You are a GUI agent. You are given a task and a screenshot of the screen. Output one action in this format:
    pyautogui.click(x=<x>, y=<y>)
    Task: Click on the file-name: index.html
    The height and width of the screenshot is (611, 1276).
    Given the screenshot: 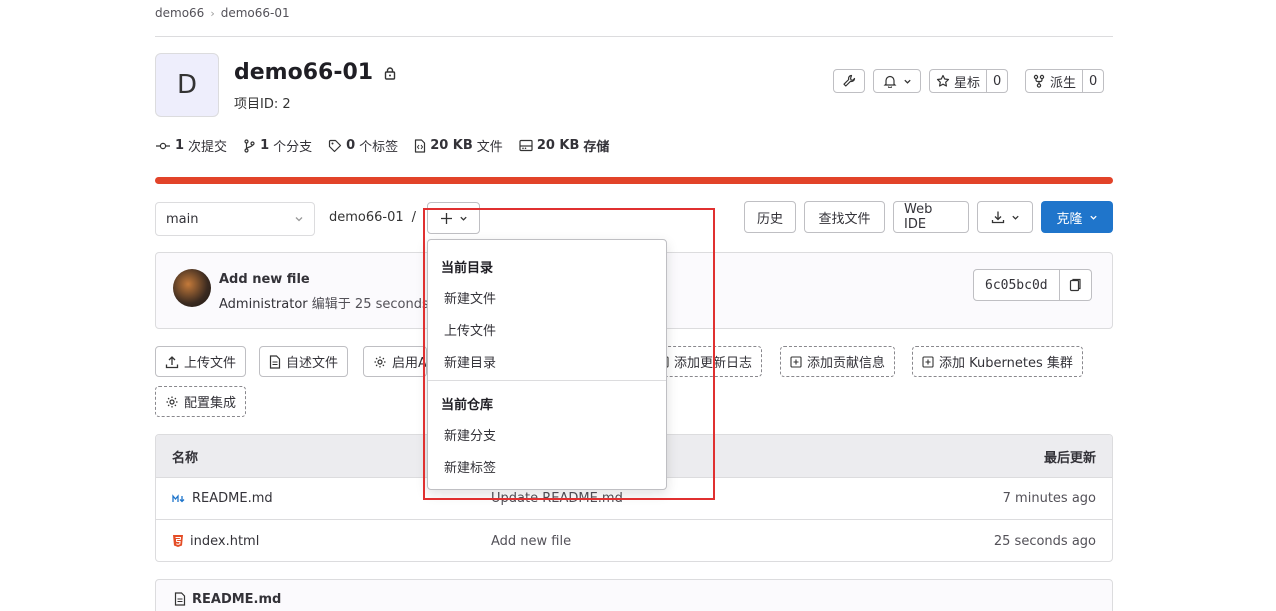 What is the action you would take?
    pyautogui.click(x=331, y=541)
    